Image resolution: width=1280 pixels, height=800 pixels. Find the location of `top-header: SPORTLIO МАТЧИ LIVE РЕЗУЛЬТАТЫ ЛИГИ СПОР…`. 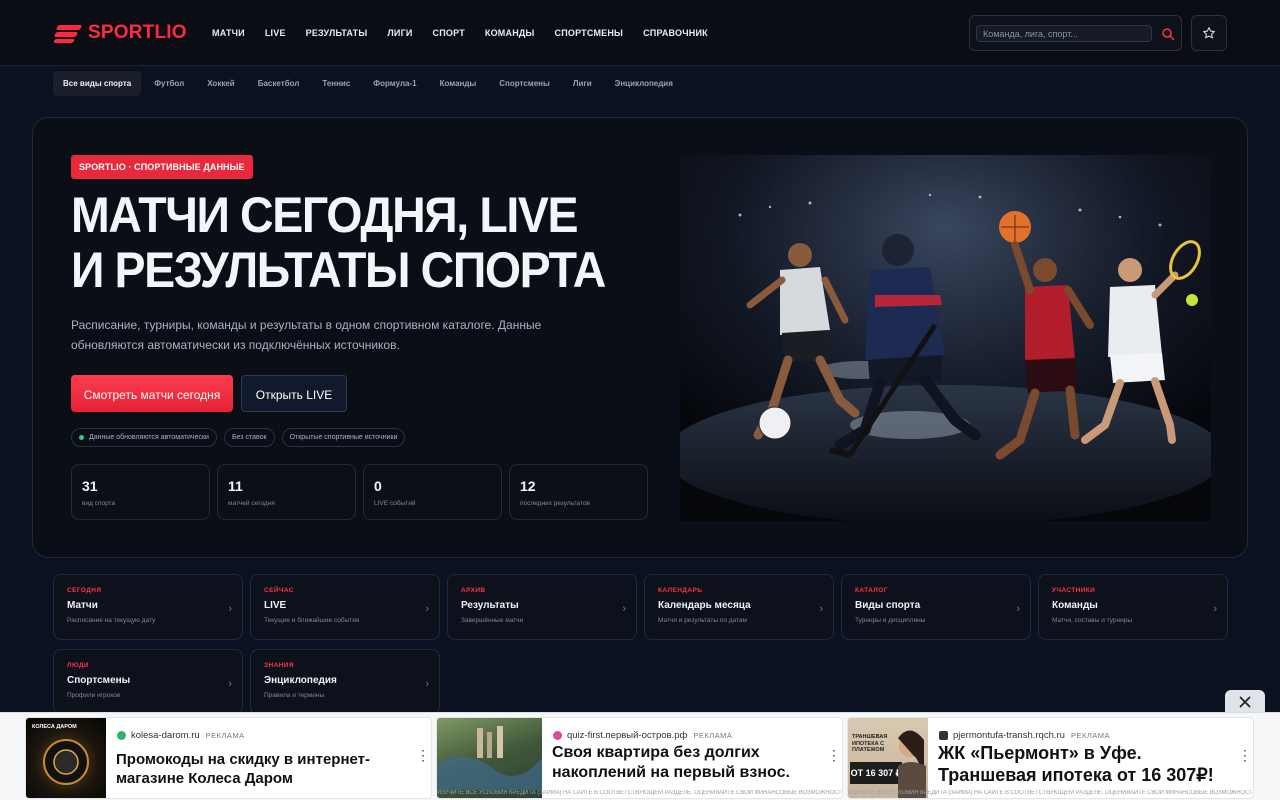

top-header: SPORTLIO МАТЧИ LIVE РЕЗУЛЬТАТЫ ЛИГИ СПОР… is located at coordinates (640, 33).